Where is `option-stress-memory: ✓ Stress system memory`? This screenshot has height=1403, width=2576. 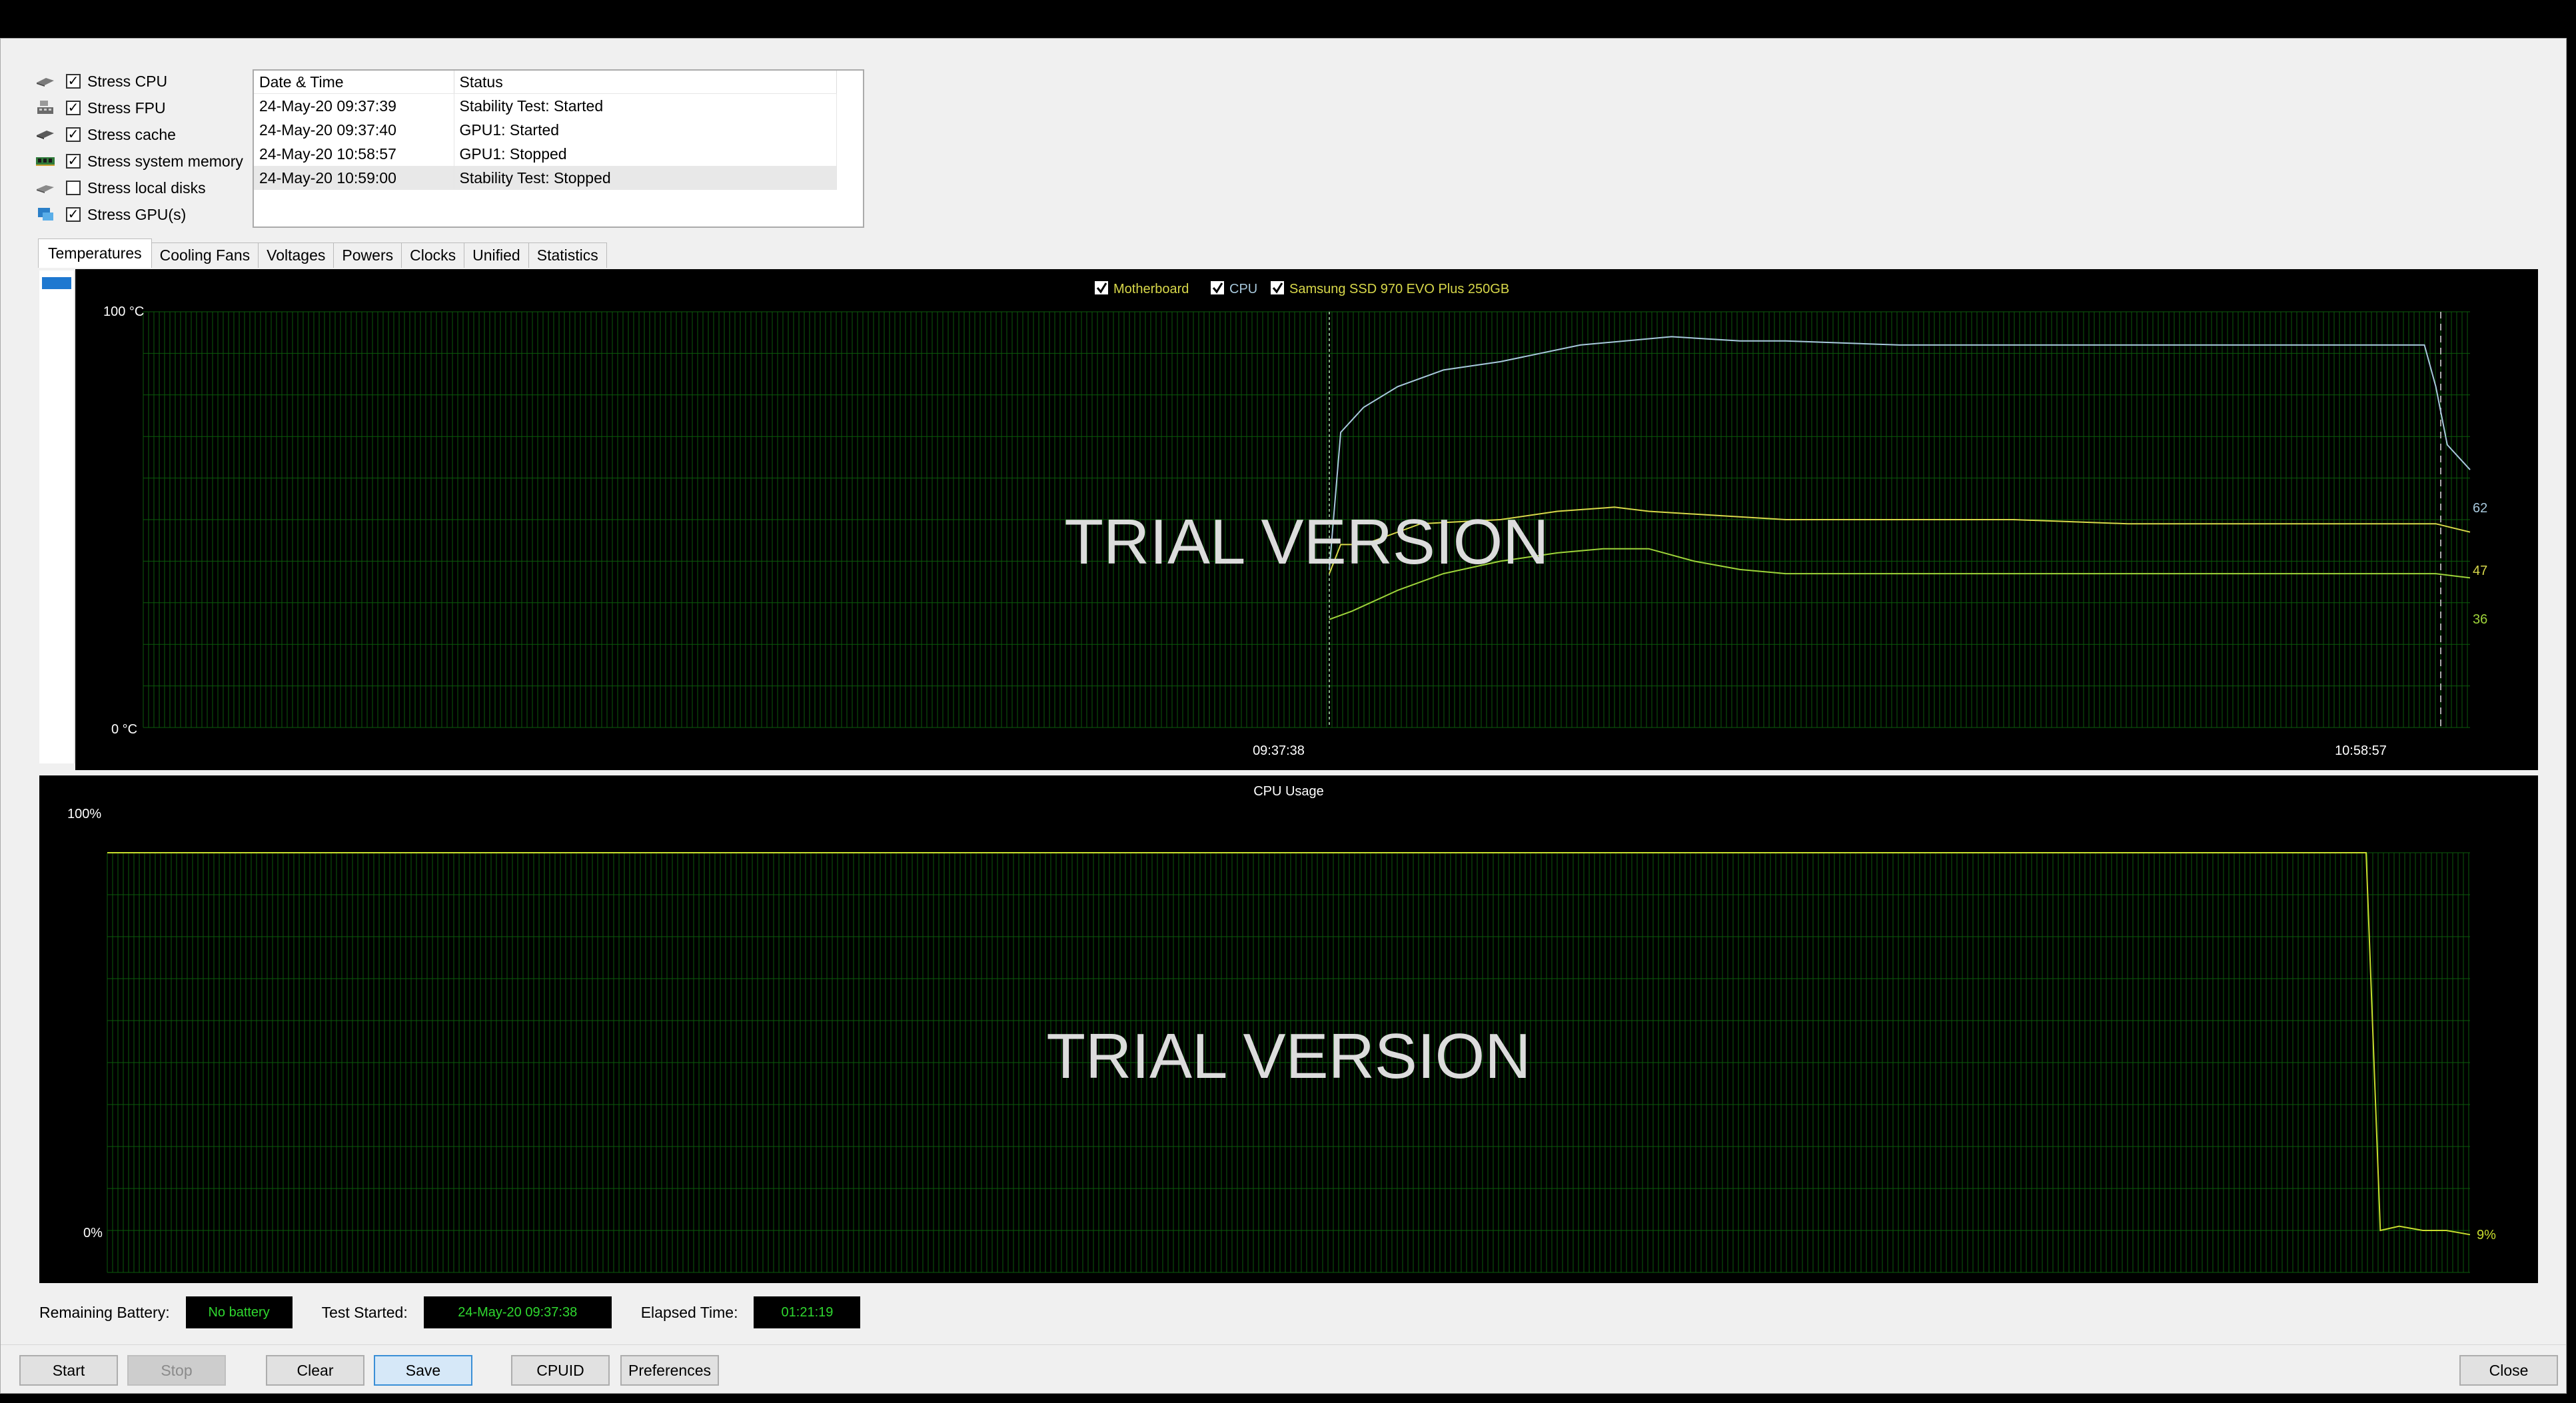 option-stress-memory: ✓ Stress system memory is located at coordinates (138, 161).